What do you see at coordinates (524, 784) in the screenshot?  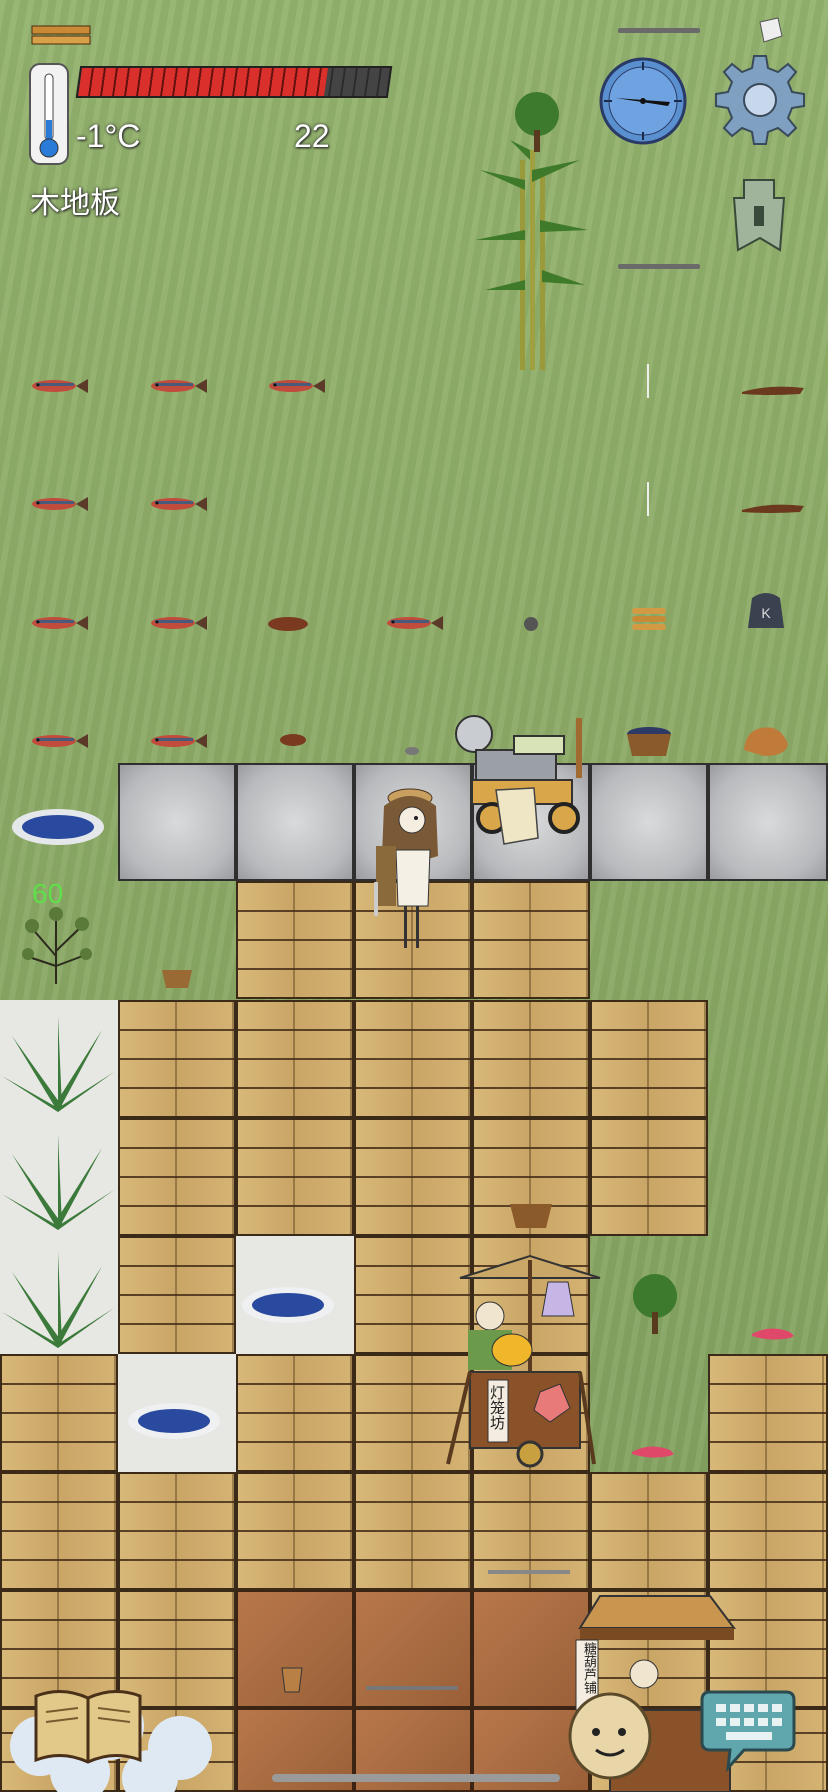 I see `crafting-cart` at bounding box center [524, 784].